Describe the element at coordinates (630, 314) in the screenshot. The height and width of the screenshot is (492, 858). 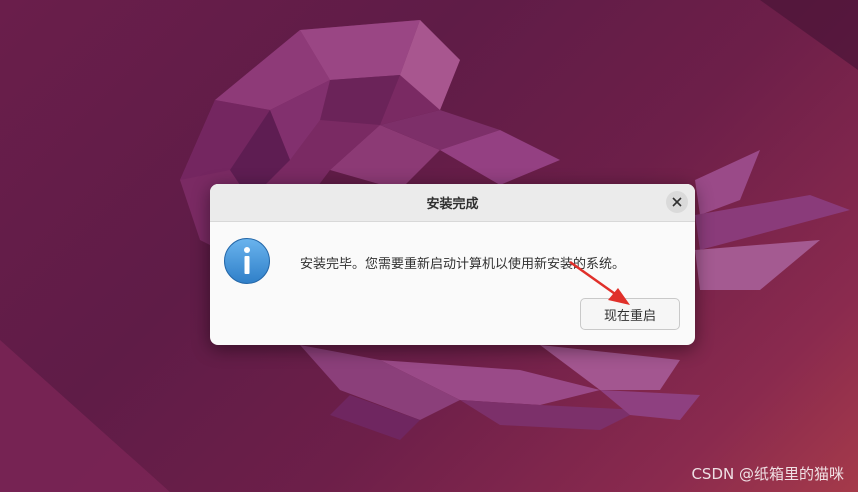
I see `restart-now-button: 现在重启` at that location.